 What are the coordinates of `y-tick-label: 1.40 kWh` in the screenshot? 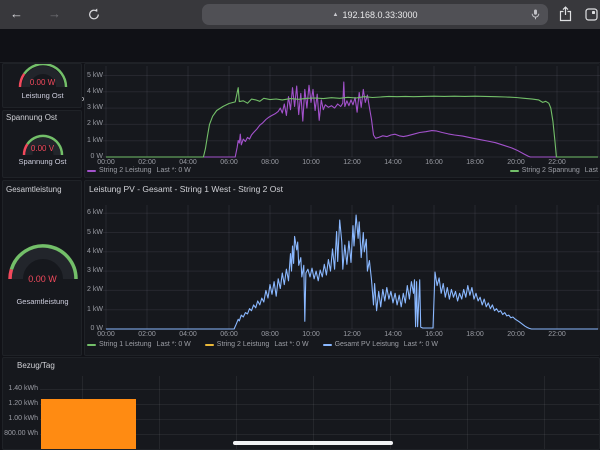 It's located at (23, 388).